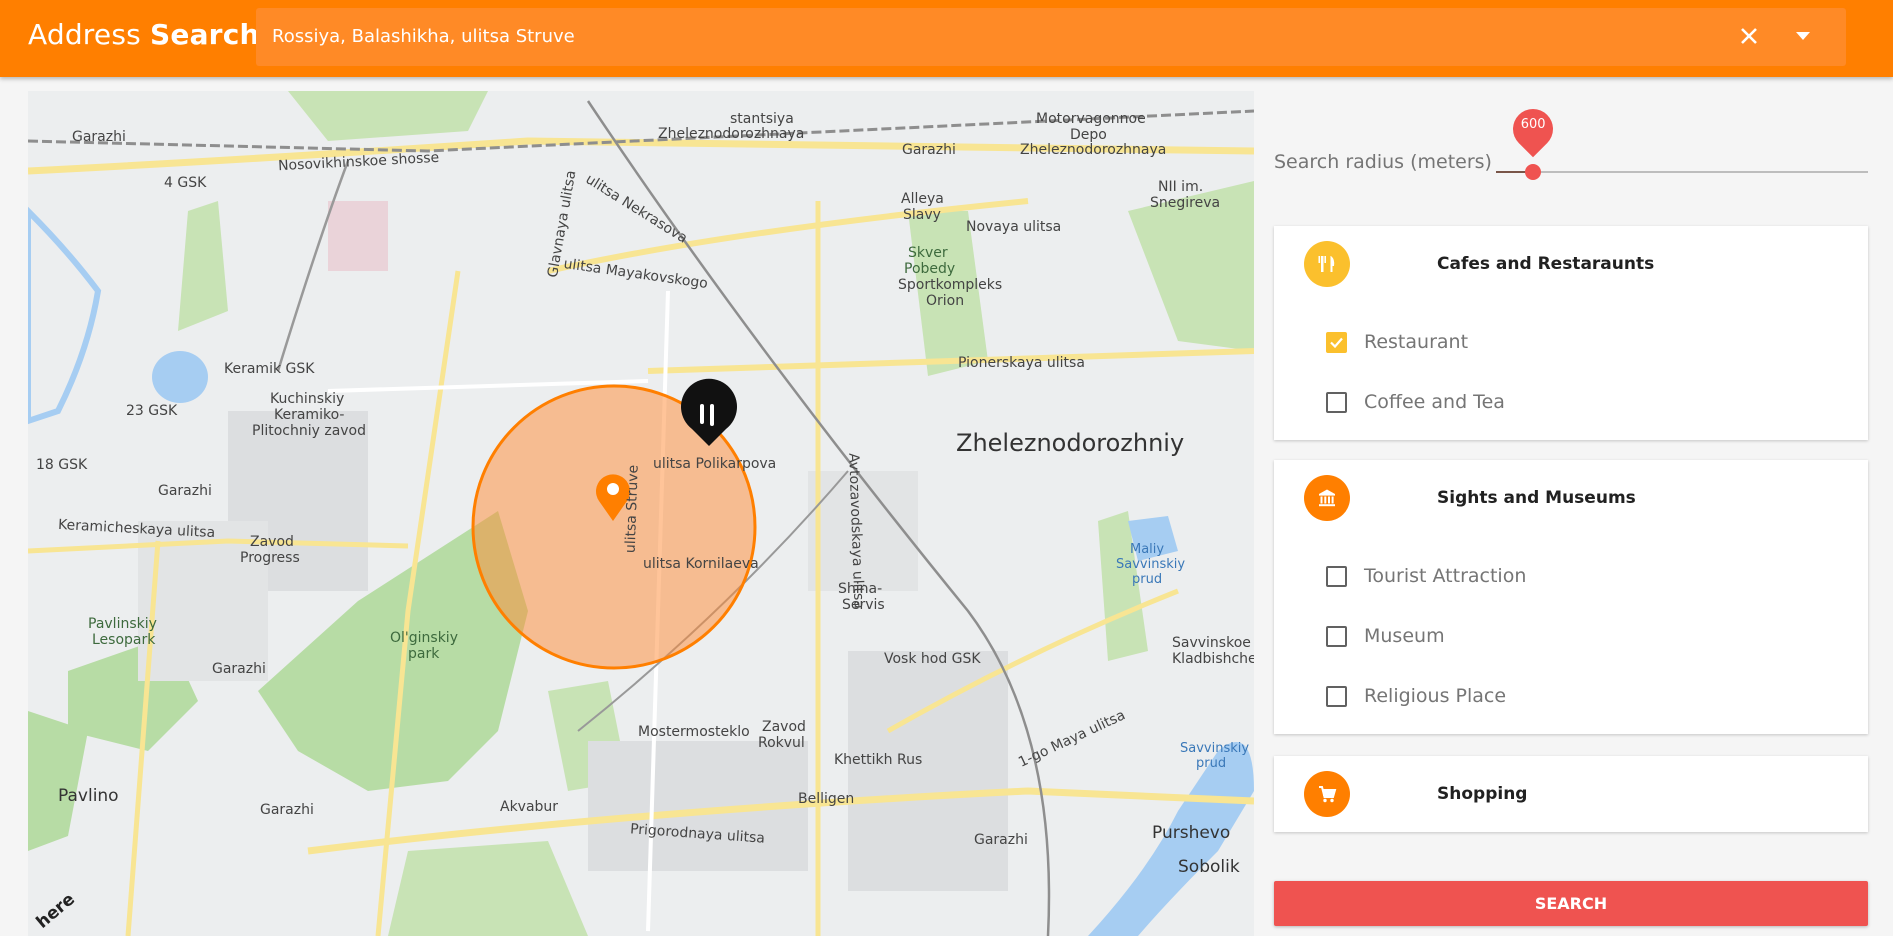 Image resolution: width=1893 pixels, height=936 pixels. I want to click on map-label: Pobedy, so click(930, 269).